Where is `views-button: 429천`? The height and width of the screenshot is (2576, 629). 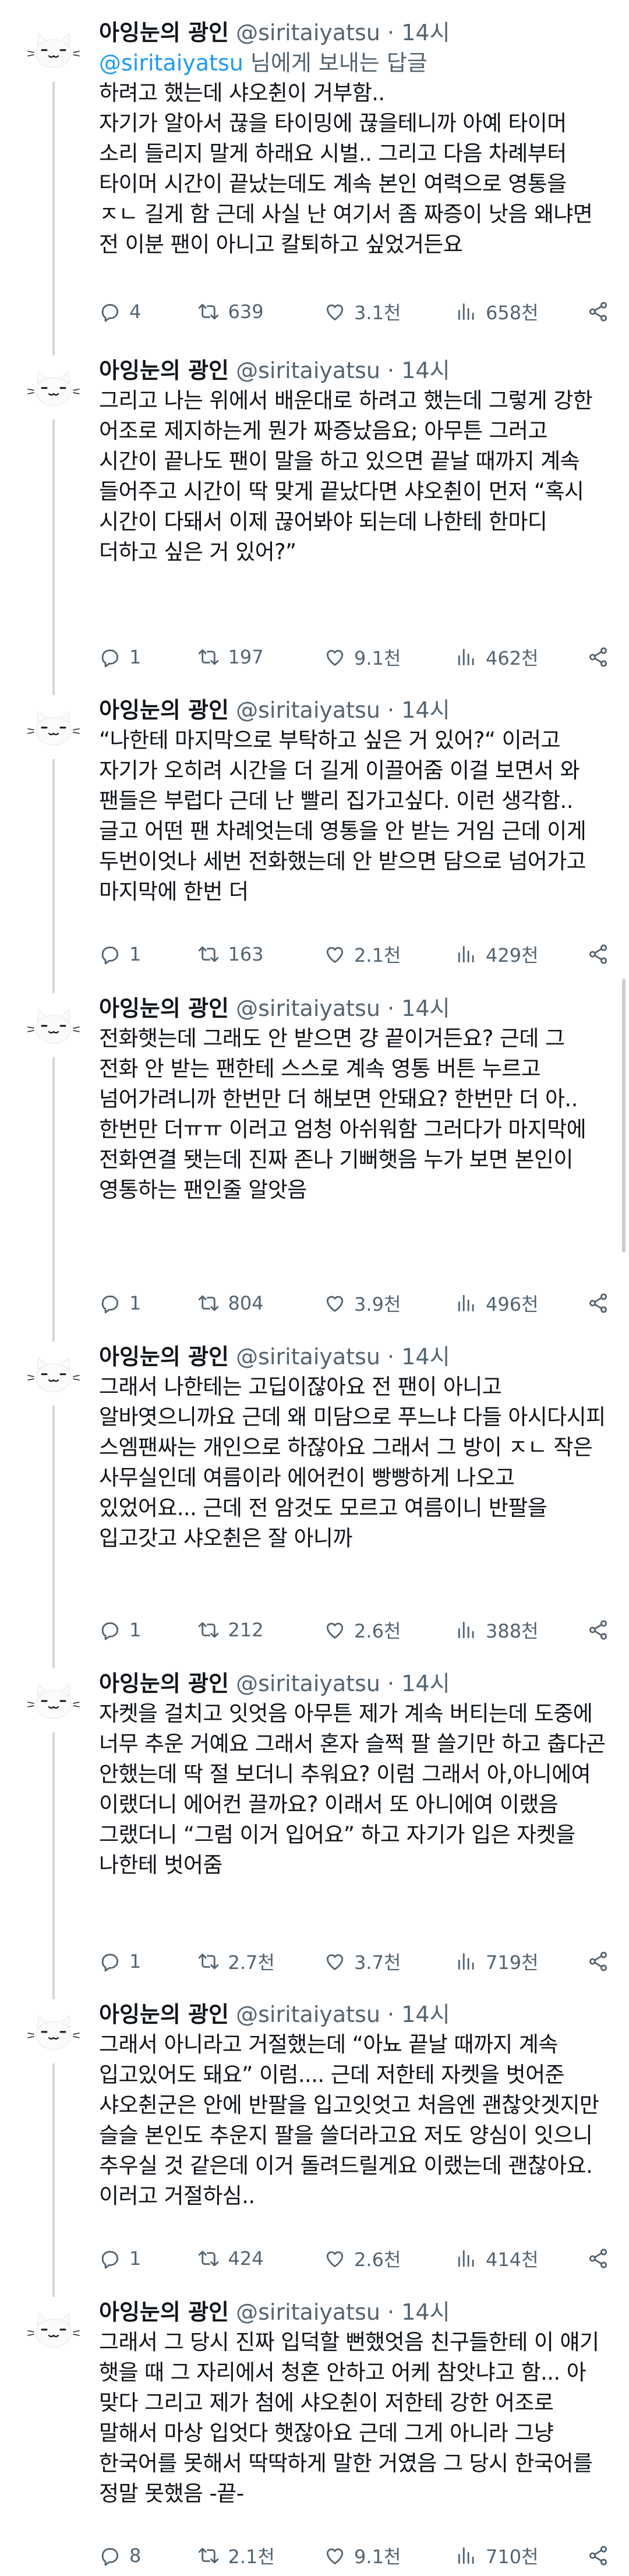 views-button: 429천 is located at coordinates (521, 955).